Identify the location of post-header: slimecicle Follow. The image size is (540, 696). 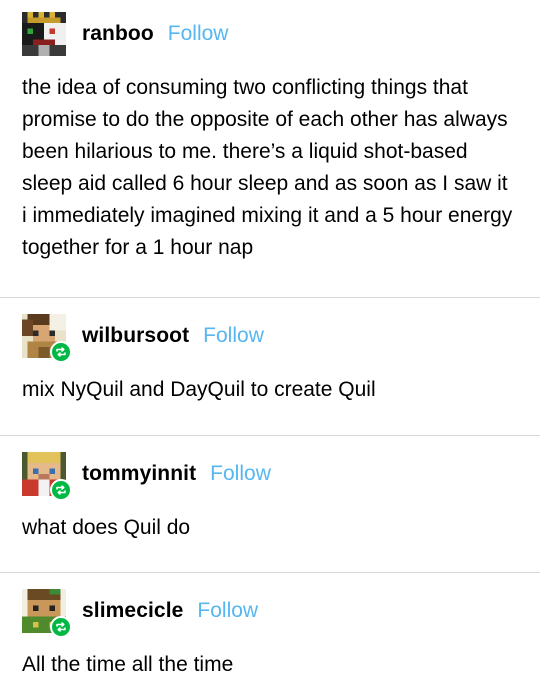
(270, 612).